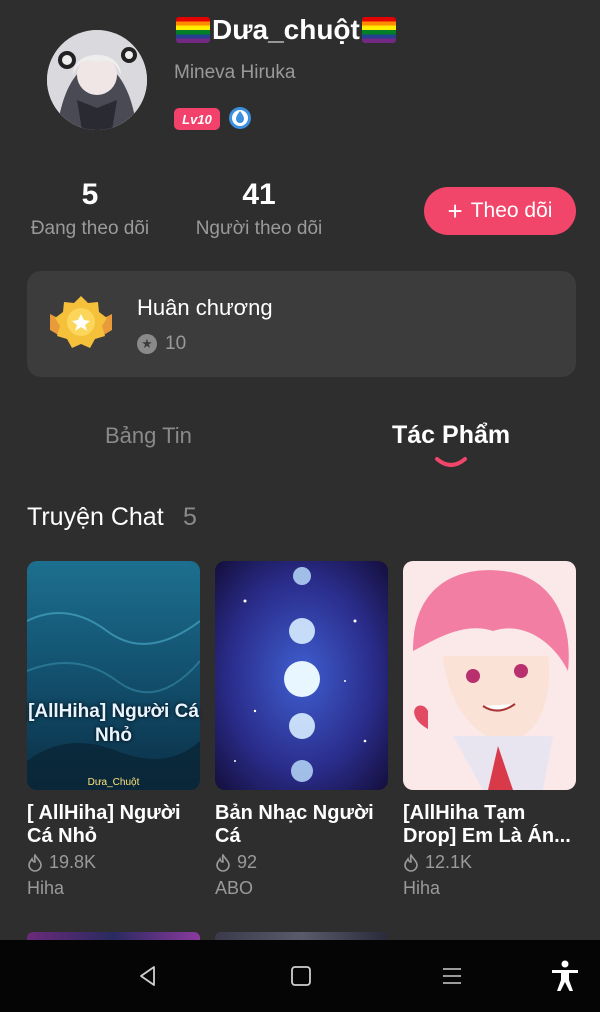 This screenshot has width=600, height=1012. I want to click on level-badge: Lv10, so click(197, 119).